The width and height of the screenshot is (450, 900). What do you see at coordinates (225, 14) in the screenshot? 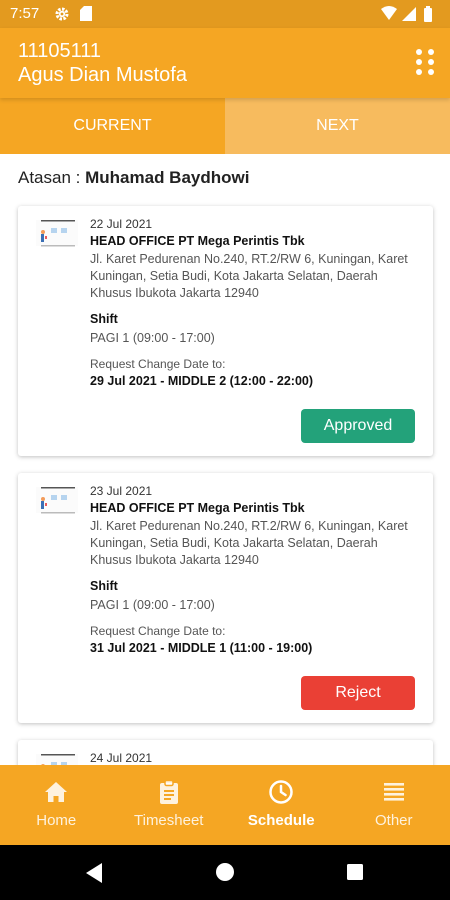
I see `status-bar: 7:57` at bounding box center [225, 14].